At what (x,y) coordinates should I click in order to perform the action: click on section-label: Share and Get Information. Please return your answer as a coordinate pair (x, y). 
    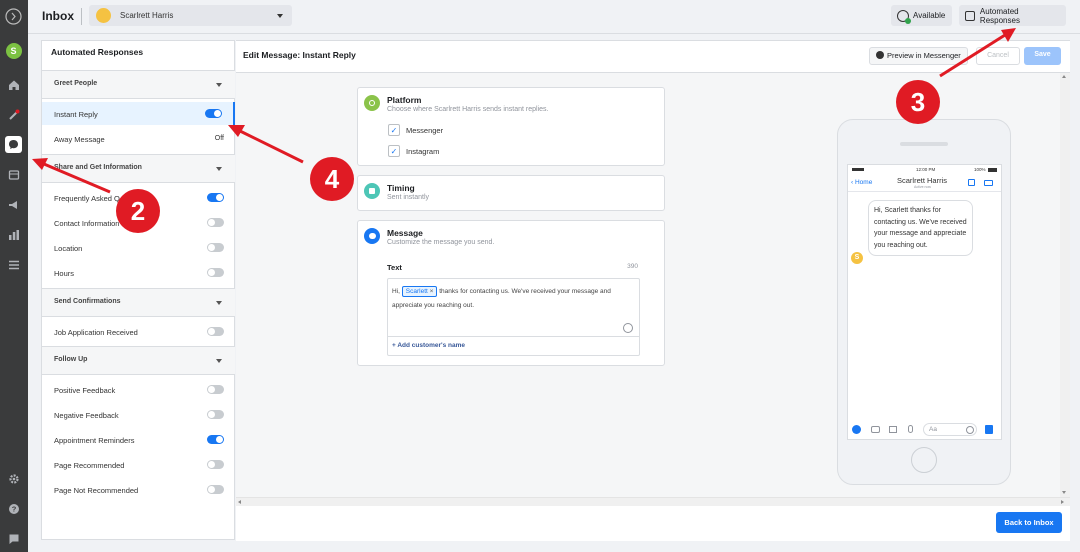
    Looking at the image, I should click on (98, 167).